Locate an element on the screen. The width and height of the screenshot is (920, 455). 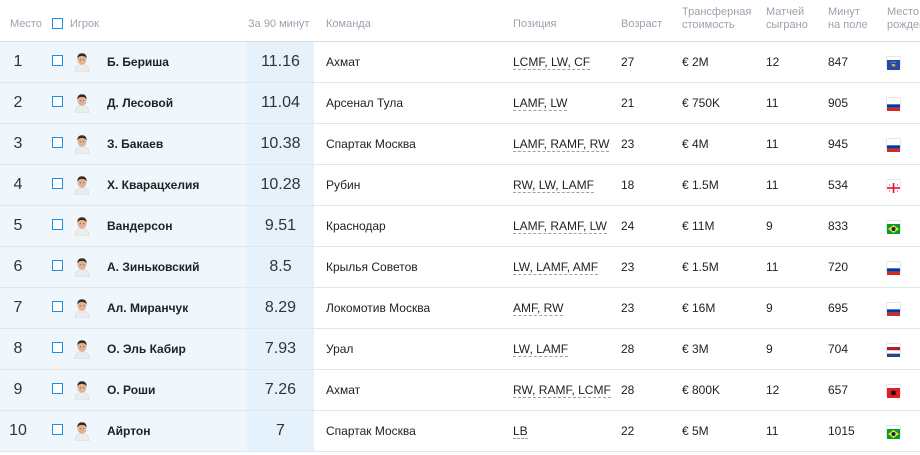
player-name: Вандерсон is located at coordinates (139, 226).